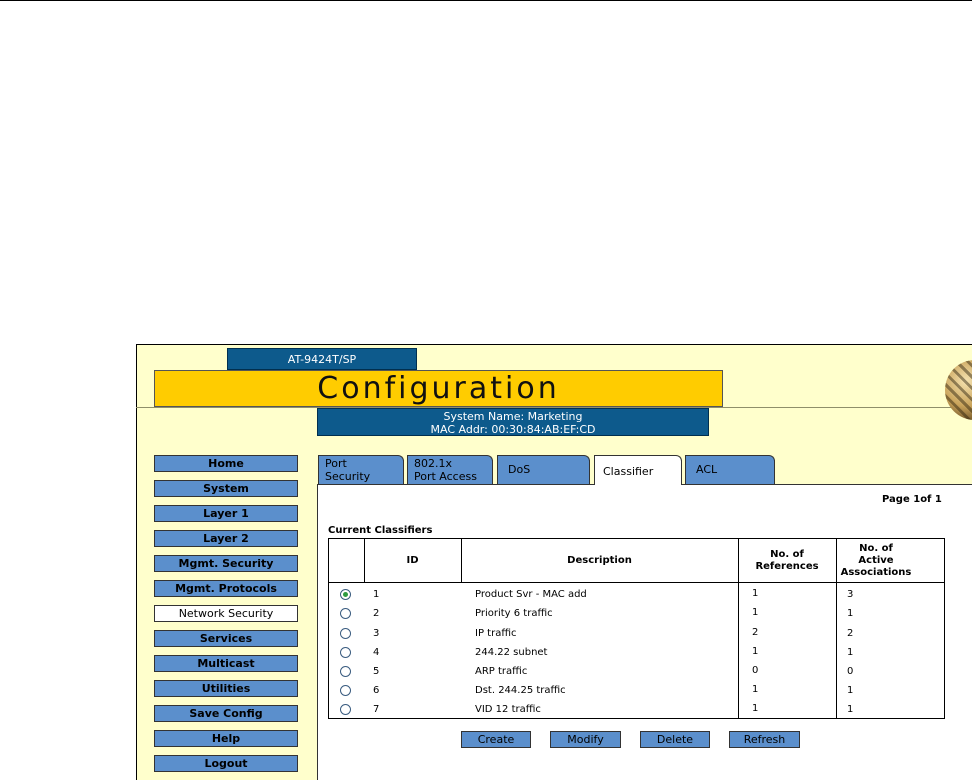  I want to click on page-title: Configuration, so click(438, 388).